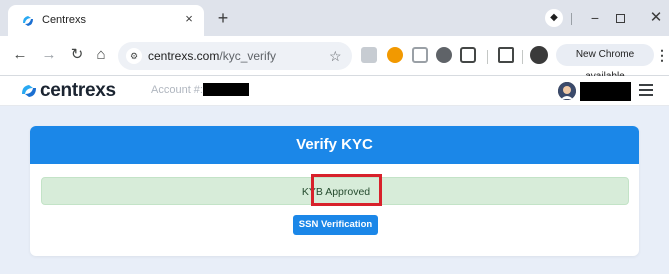  Describe the element at coordinates (28, 21) in the screenshot. I see `centrexs-logo-icon` at that location.